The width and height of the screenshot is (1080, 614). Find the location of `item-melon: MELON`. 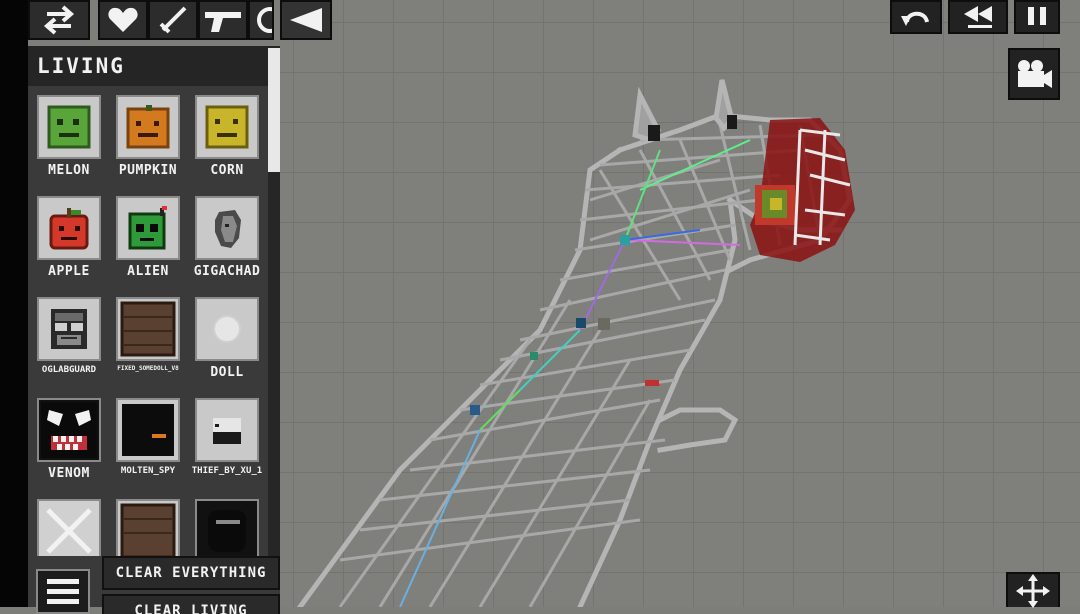

item-melon: MELON is located at coordinates (69, 136).